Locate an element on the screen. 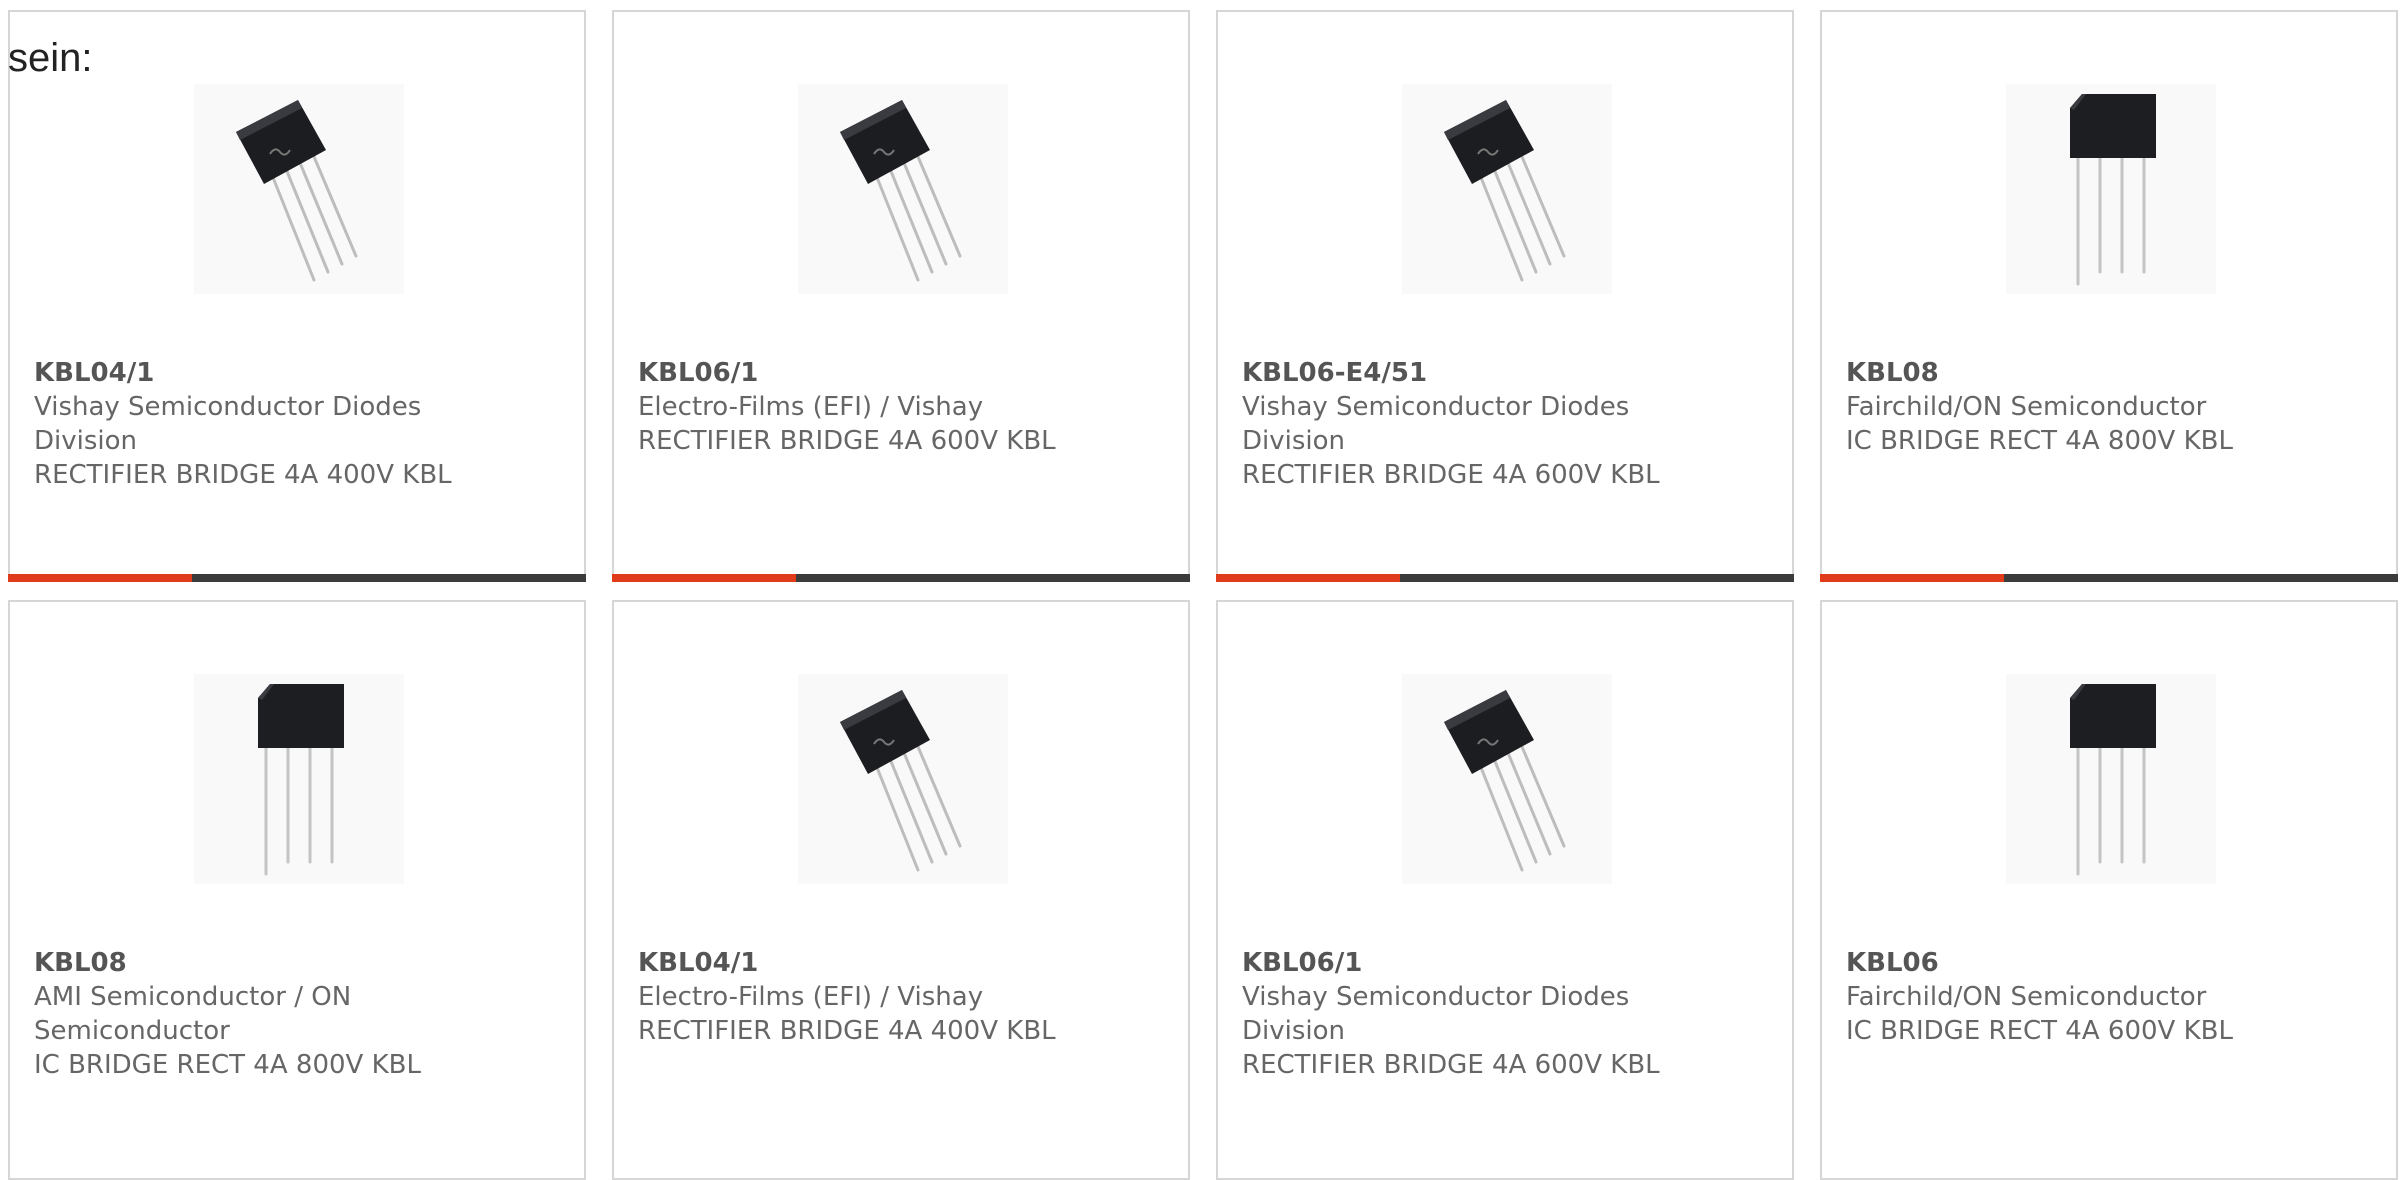 The height and width of the screenshot is (1180, 2400). intro-text: sein: is located at coordinates (50, 58).